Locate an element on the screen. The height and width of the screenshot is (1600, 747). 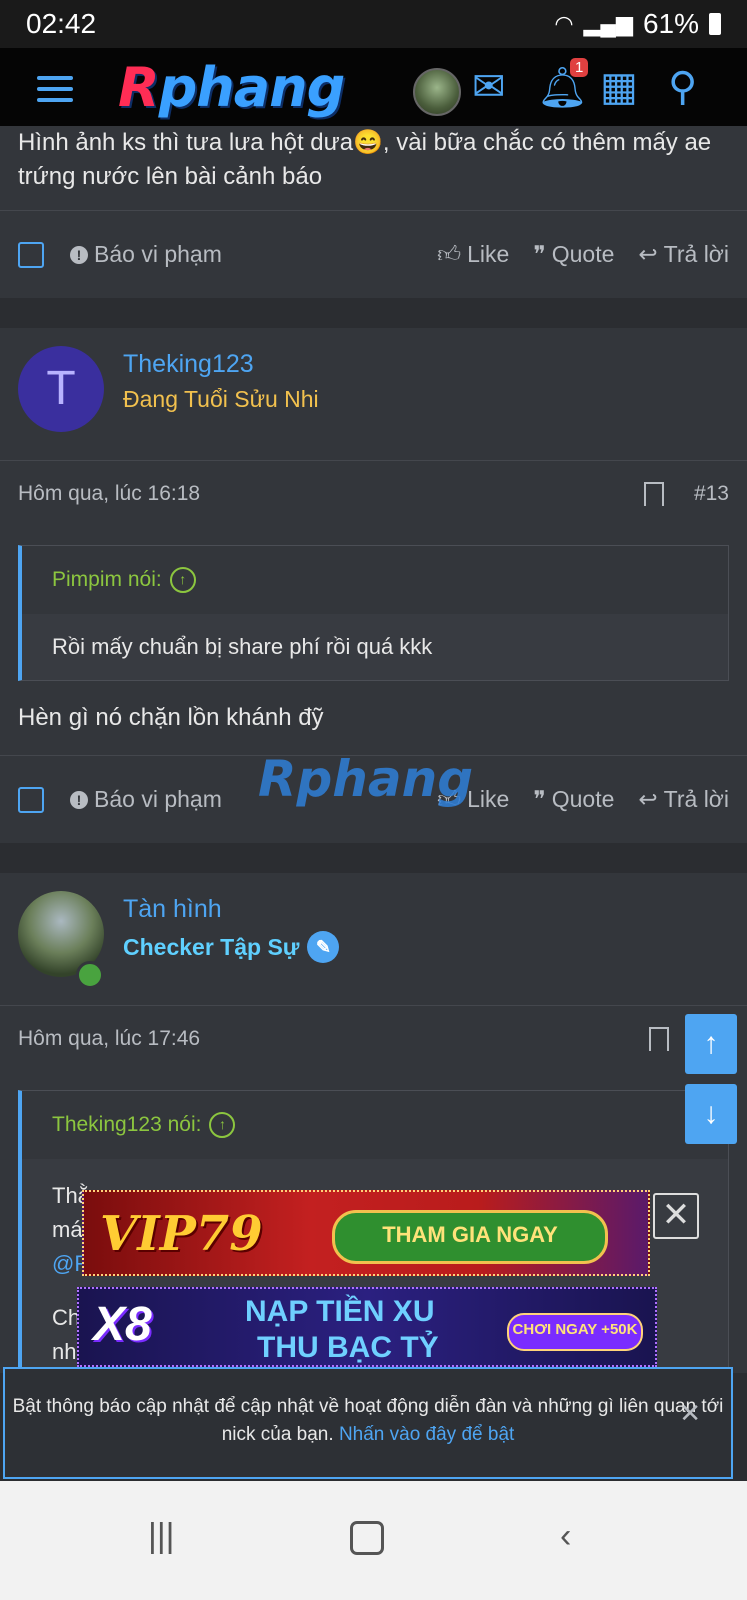
user-title: Đang Tuổi Sửu Nhi is located at coordinates (221, 399).